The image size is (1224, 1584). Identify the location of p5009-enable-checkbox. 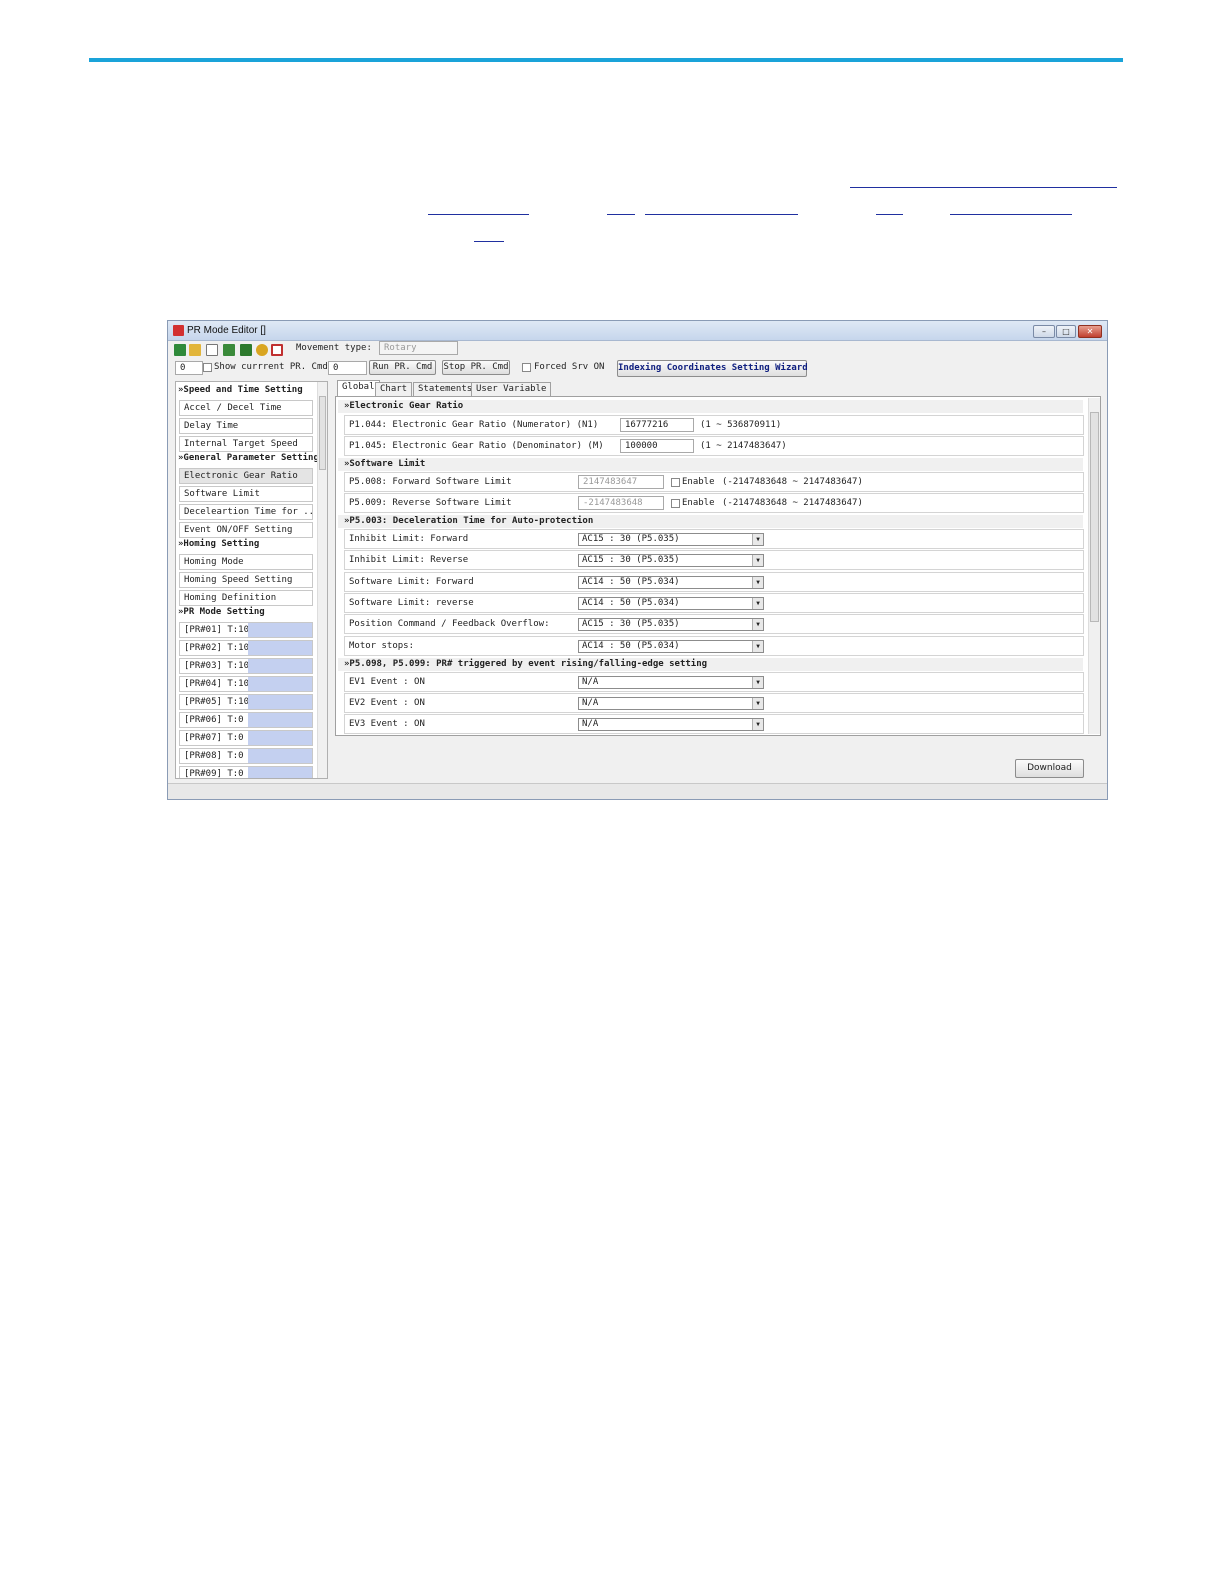
(675, 503).